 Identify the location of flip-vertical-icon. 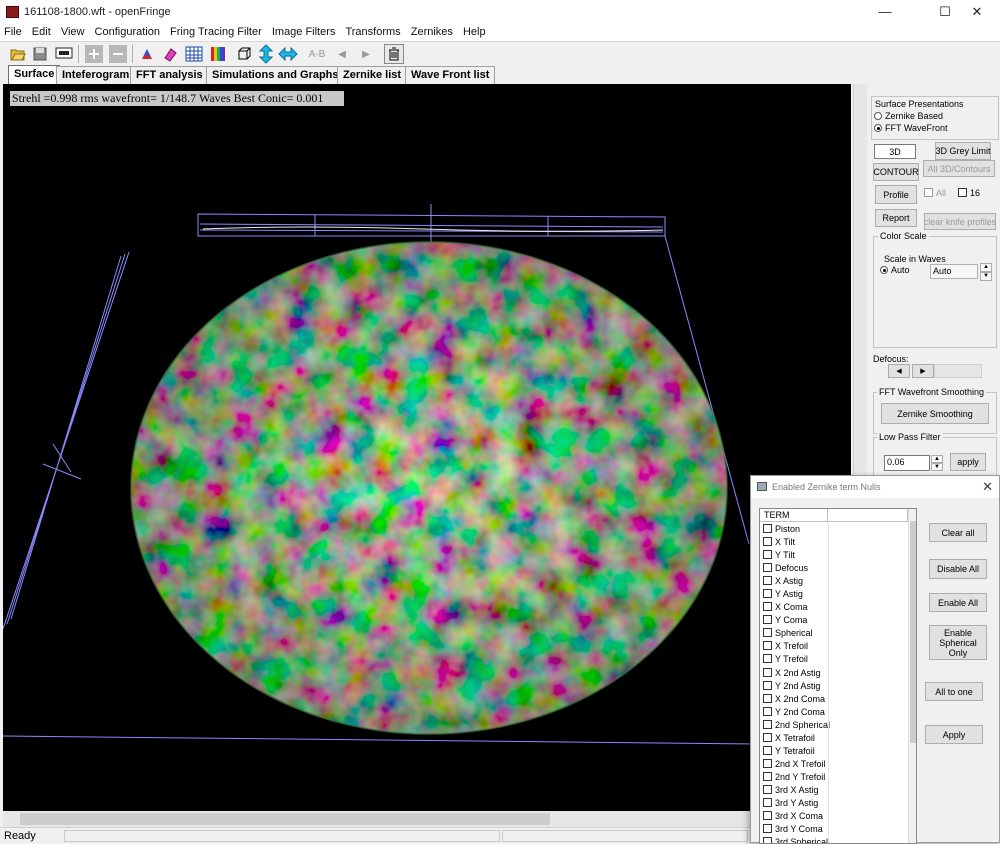
(266, 54).